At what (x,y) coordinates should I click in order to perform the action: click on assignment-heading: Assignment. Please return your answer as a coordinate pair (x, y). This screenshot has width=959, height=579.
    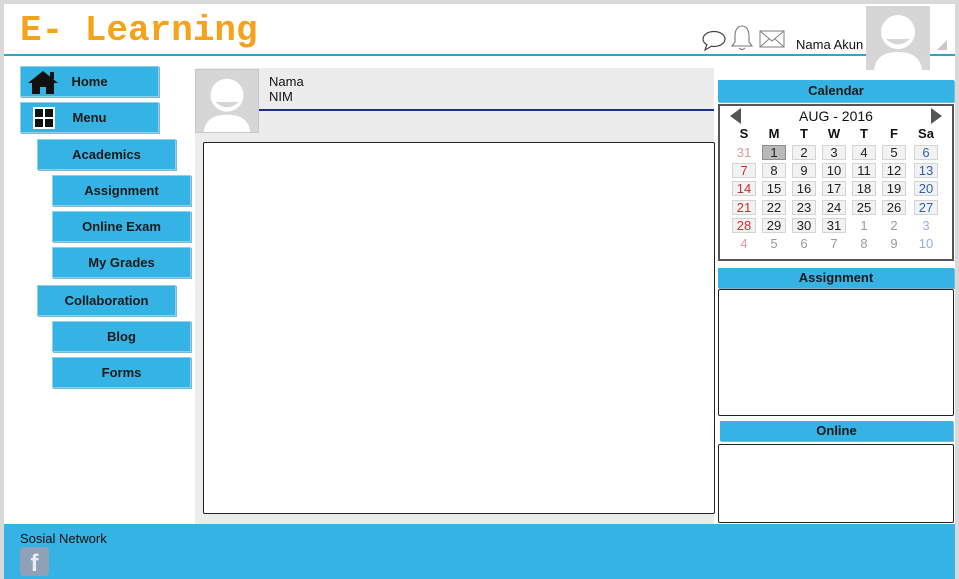
    Looking at the image, I should click on (836, 278).